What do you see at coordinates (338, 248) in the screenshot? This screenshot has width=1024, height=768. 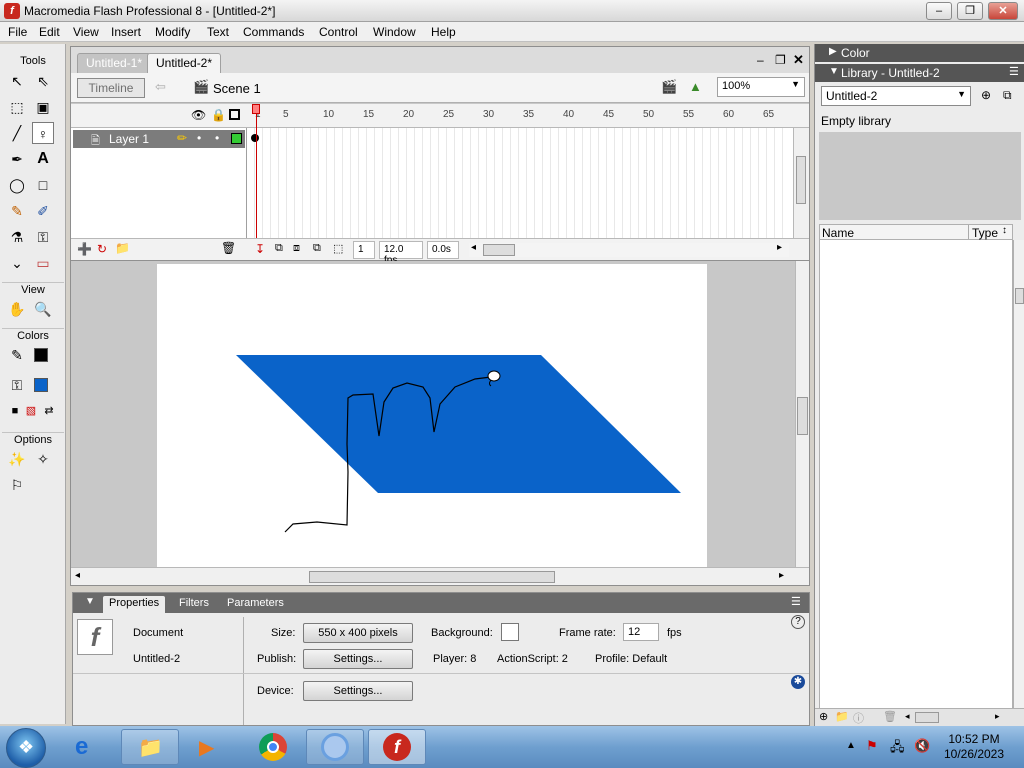 I see `modify-onion-markers-icon: ⬚` at bounding box center [338, 248].